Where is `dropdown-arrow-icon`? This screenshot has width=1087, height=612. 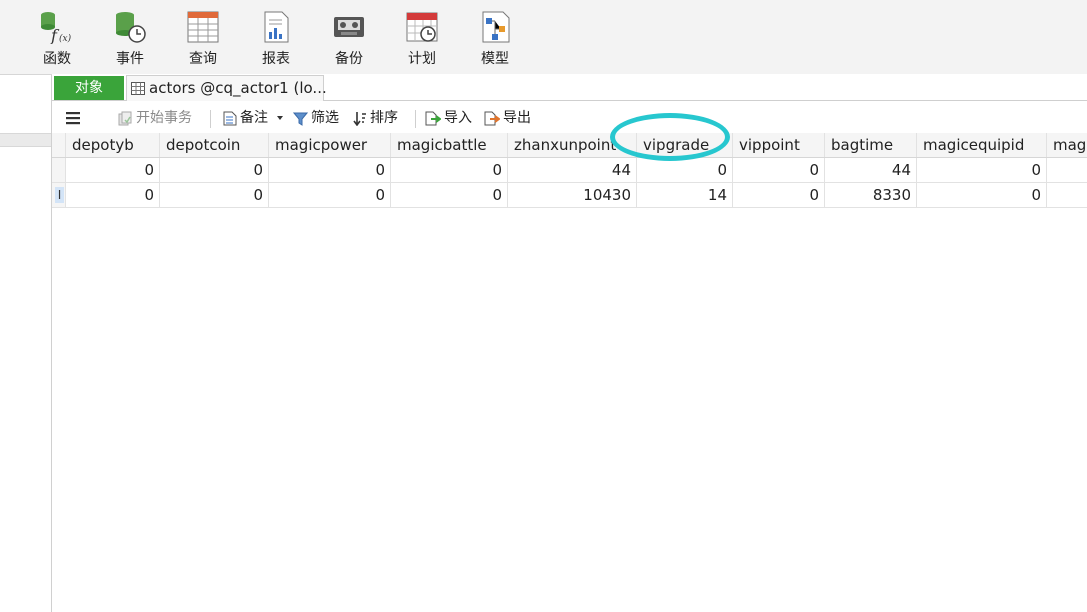
dropdown-arrow-icon is located at coordinates (280, 118).